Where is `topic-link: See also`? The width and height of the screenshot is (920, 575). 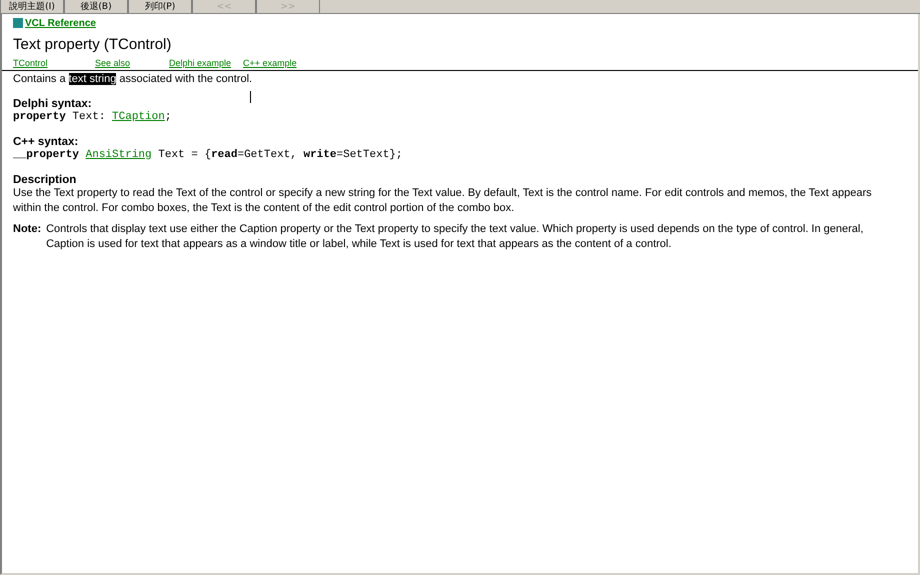
topic-link: See also is located at coordinates (126, 63).